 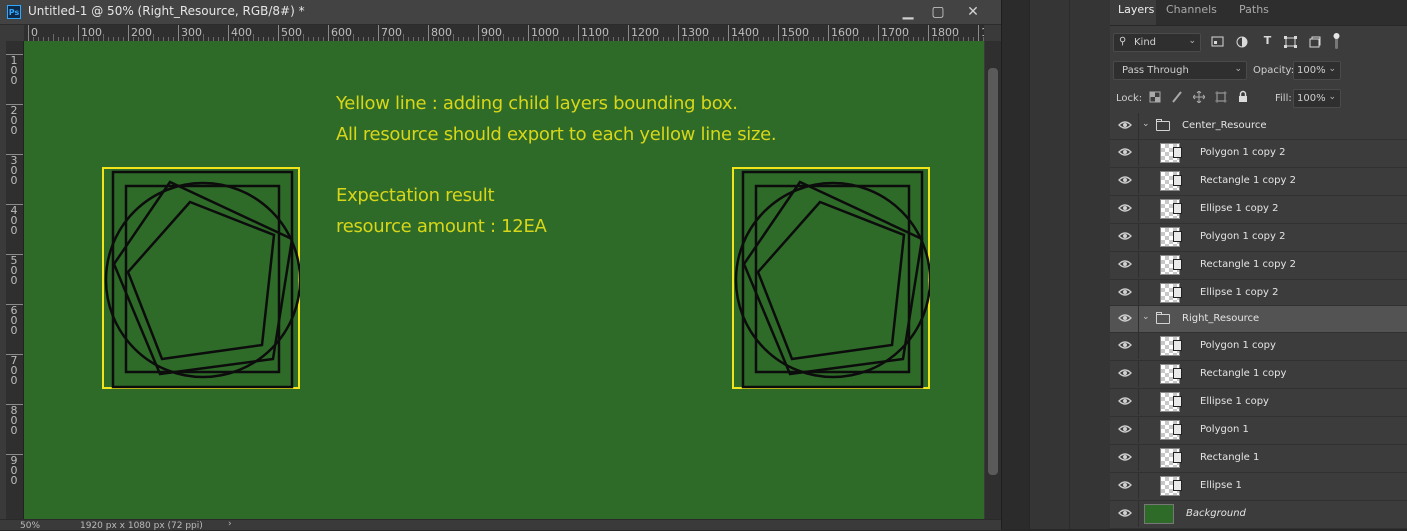 What do you see at coordinates (1258, 319) in the screenshot?
I see `layer-group-row: ⌄ Right_Resource` at bounding box center [1258, 319].